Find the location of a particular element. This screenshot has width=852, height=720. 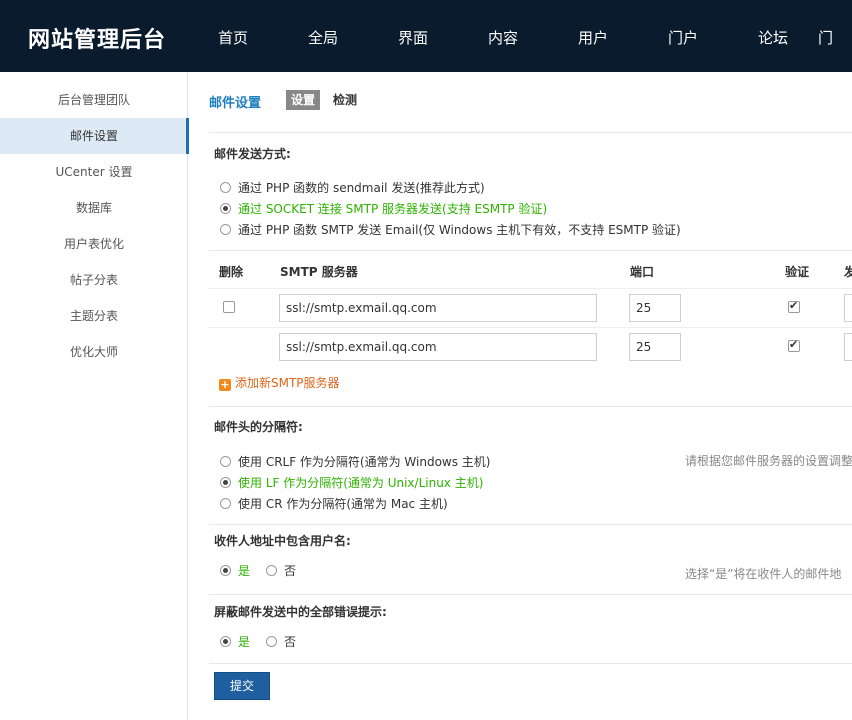

column-header-smtp-server: SMTP 服务器 is located at coordinates (319, 272).